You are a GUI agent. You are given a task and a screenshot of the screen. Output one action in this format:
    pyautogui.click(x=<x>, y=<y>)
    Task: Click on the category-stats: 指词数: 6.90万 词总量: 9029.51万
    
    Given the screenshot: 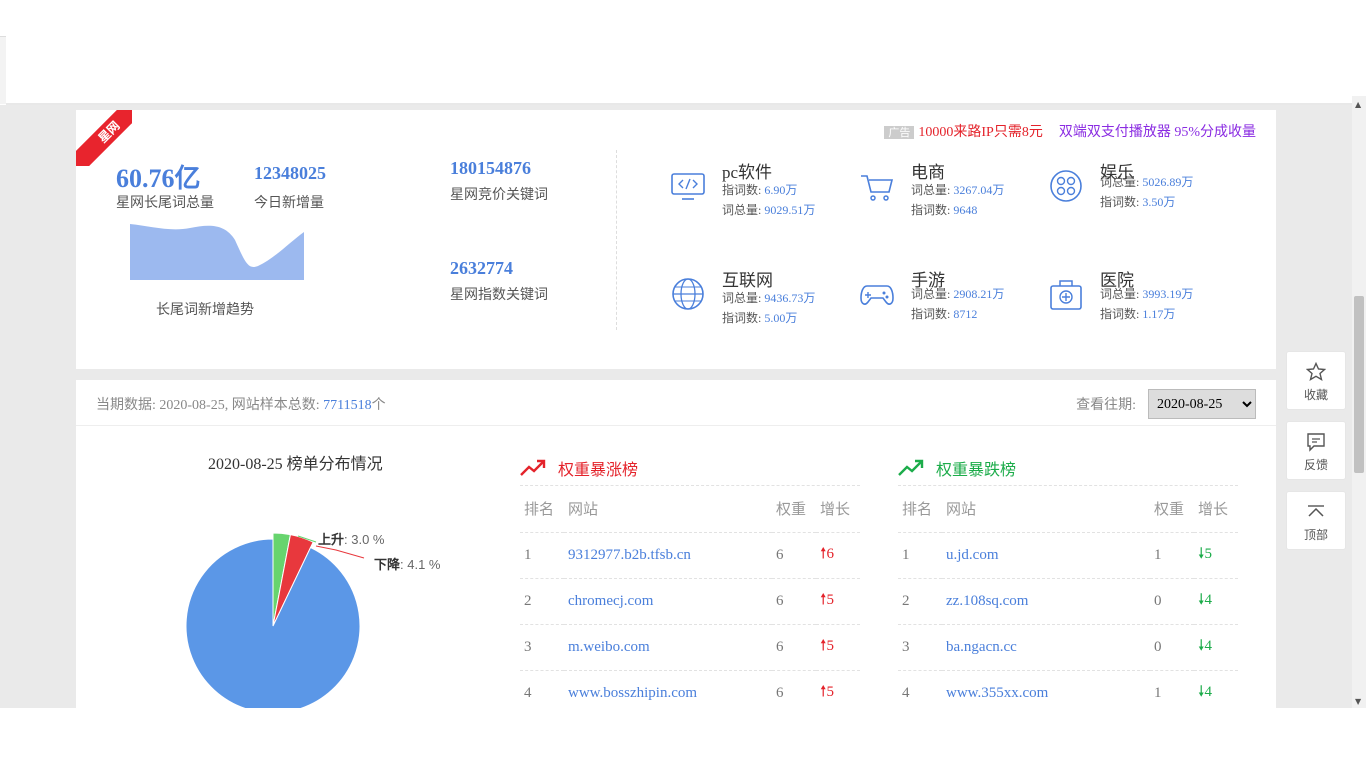 What is the action you would take?
    pyautogui.click(x=768, y=200)
    